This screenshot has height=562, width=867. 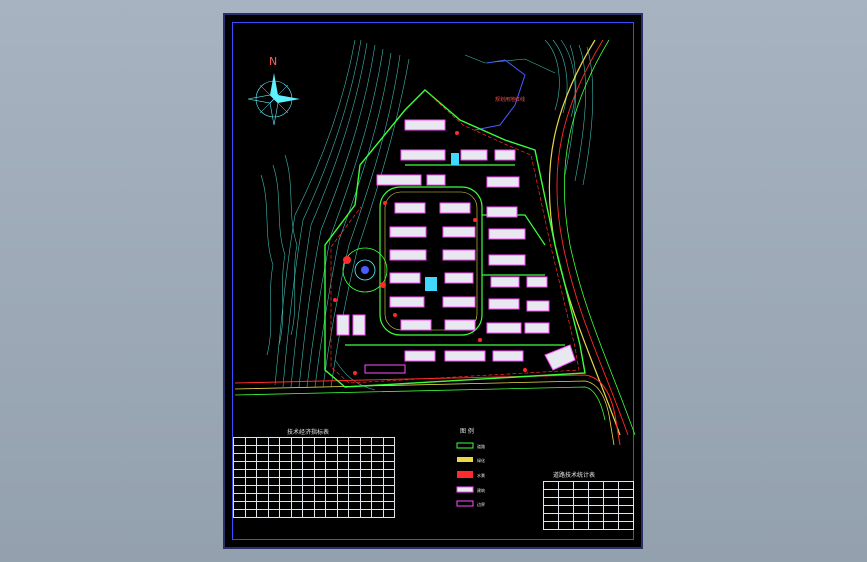 What do you see at coordinates (481, 446) in the screenshot?
I see `legend-label: 道路` at bounding box center [481, 446].